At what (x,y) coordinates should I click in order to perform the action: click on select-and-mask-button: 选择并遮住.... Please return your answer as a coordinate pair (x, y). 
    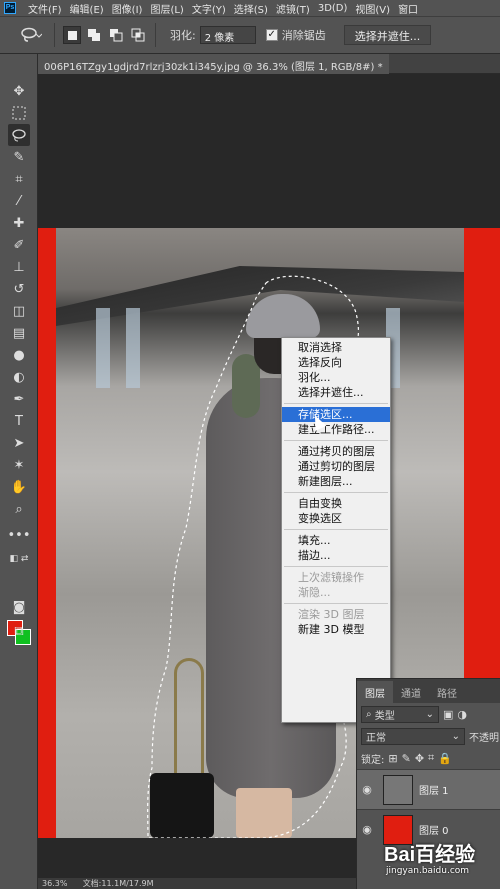
    Looking at the image, I should click on (387, 35).